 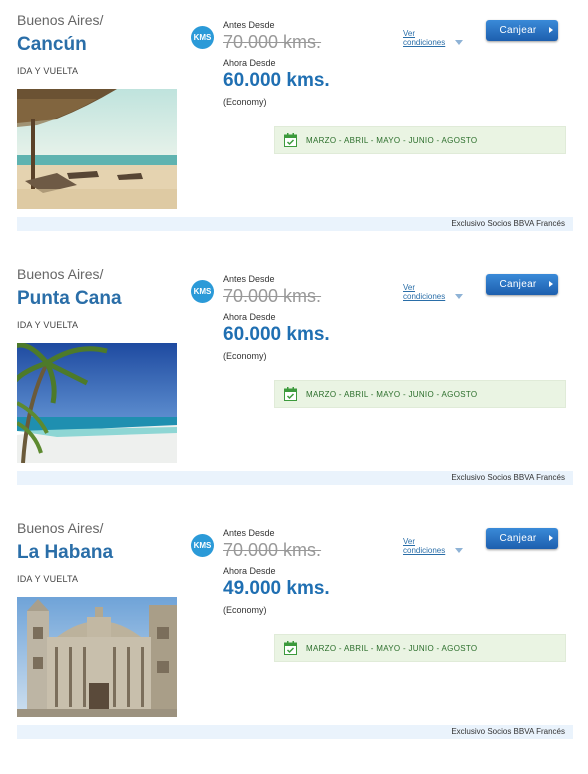 I want to click on now-price-value: 49.000 kms., so click(x=276, y=588).